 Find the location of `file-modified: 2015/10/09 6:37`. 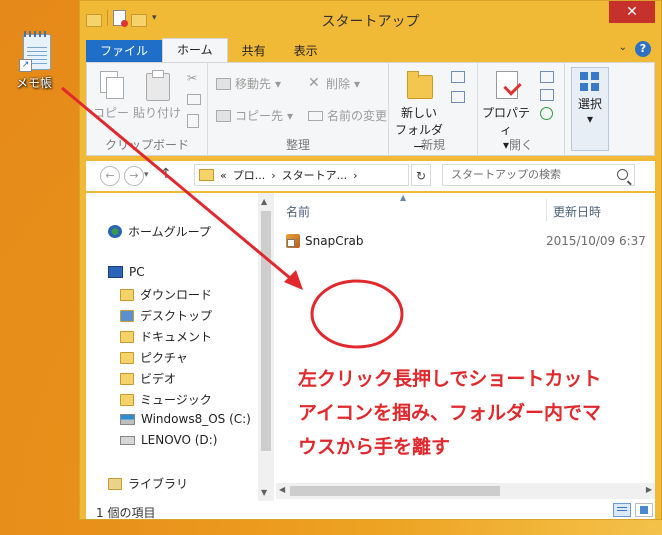

file-modified: 2015/10/09 6:37 is located at coordinates (596, 241).